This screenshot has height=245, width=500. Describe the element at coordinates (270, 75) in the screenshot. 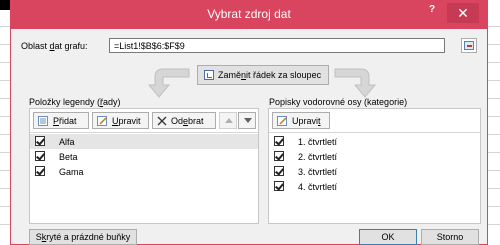

I see `switch-label: Zaměnit řádek za sloupec` at that location.